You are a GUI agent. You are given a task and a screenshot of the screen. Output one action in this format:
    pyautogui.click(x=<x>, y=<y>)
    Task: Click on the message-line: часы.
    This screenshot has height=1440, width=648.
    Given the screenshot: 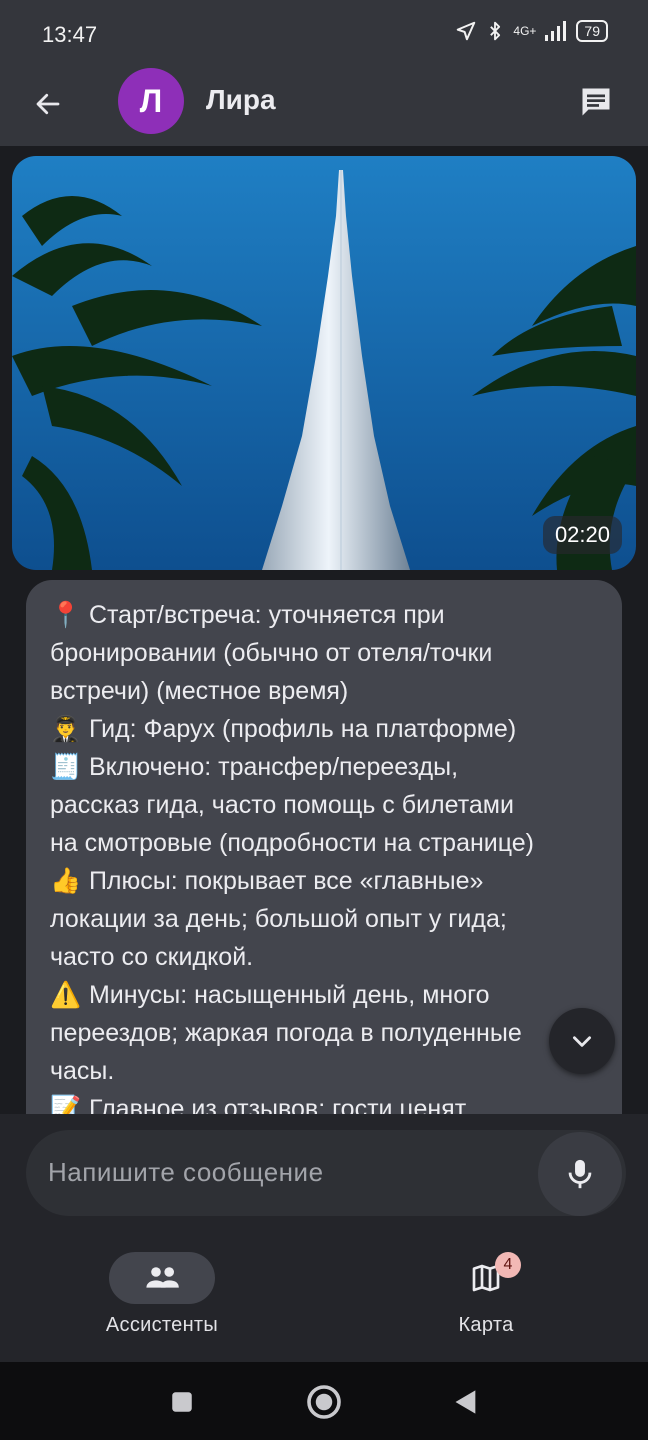 What is the action you would take?
    pyautogui.click(x=324, y=1071)
    